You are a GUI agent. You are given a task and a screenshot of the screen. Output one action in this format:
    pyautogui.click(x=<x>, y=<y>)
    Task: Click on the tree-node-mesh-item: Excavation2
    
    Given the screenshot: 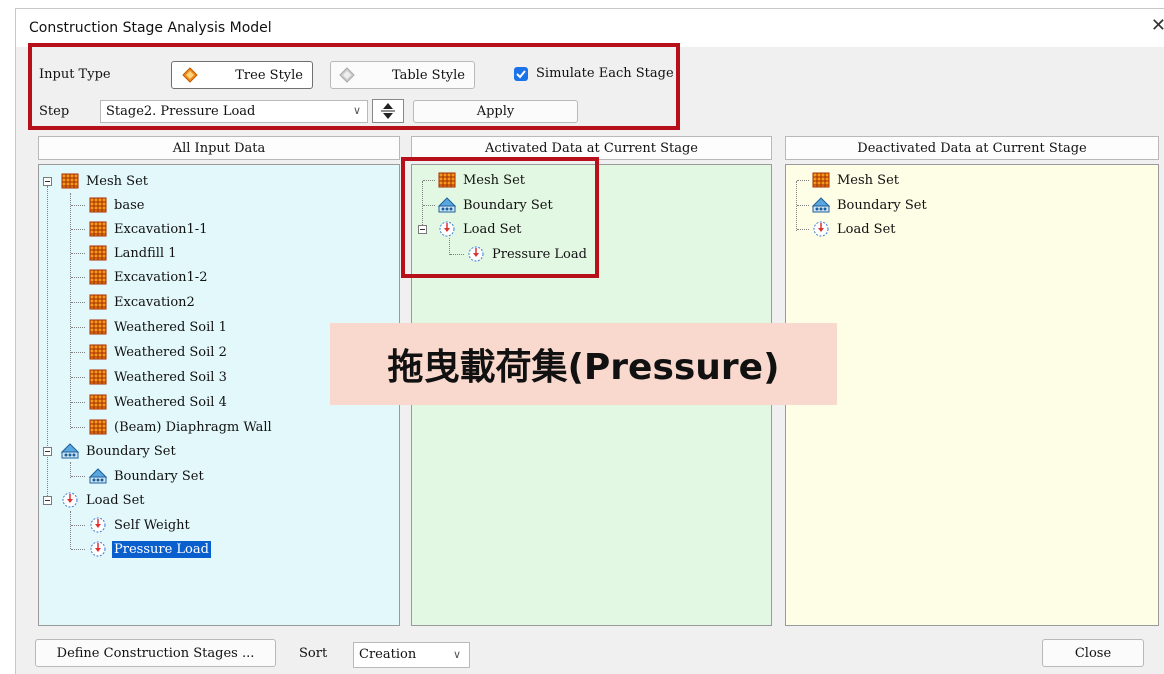 What is the action you would take?
    pyautogui.click(x=134, y=302)
    